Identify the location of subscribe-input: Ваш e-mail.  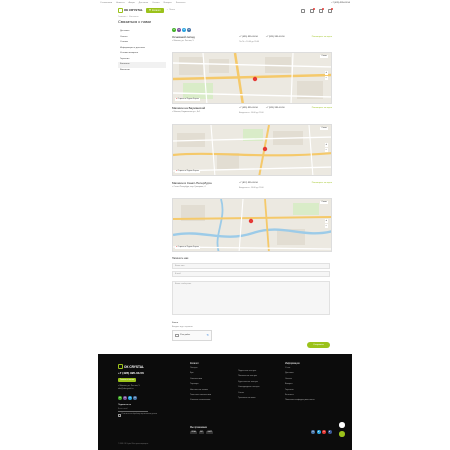
(133, 410).